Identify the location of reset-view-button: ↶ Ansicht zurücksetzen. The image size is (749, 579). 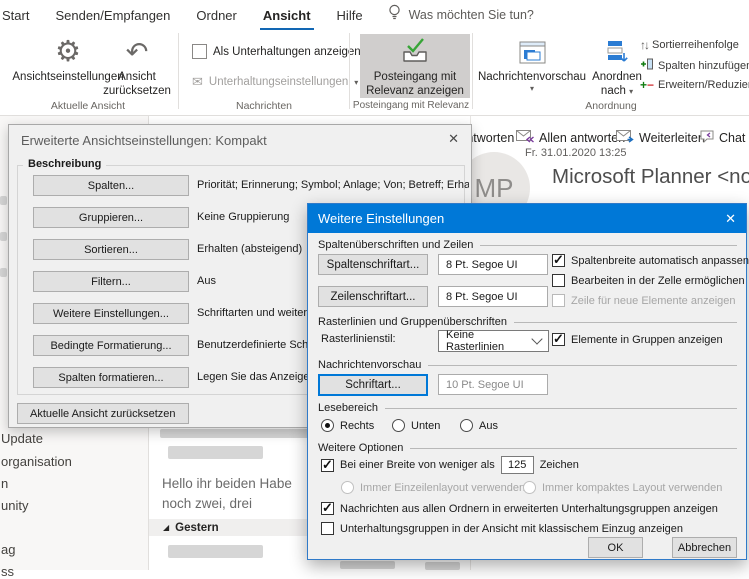
(137, 66).